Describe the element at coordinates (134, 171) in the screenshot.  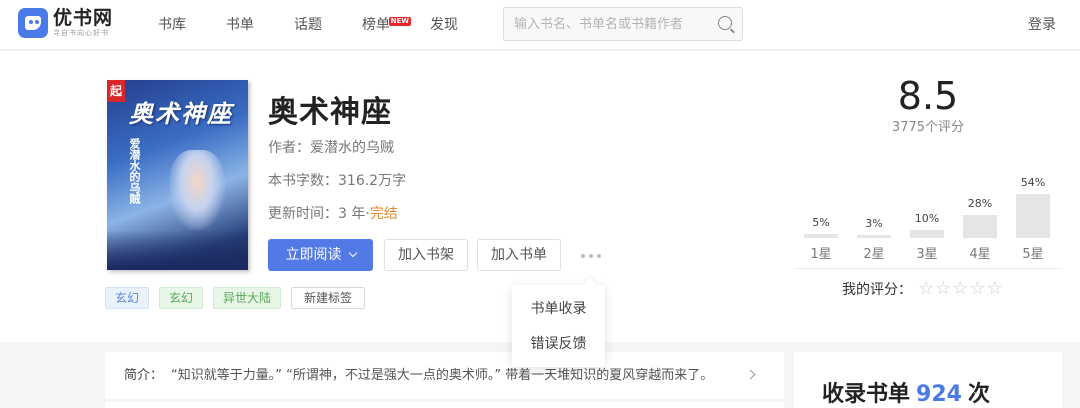
I see `cover-author: 爱潜水的乌贼` at that location.